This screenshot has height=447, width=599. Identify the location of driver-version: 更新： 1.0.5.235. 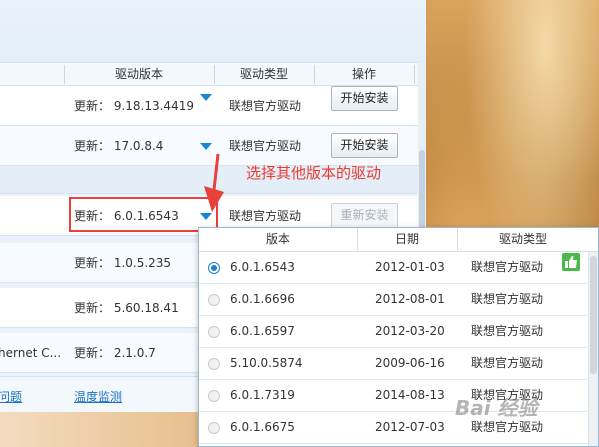
(123, 263).